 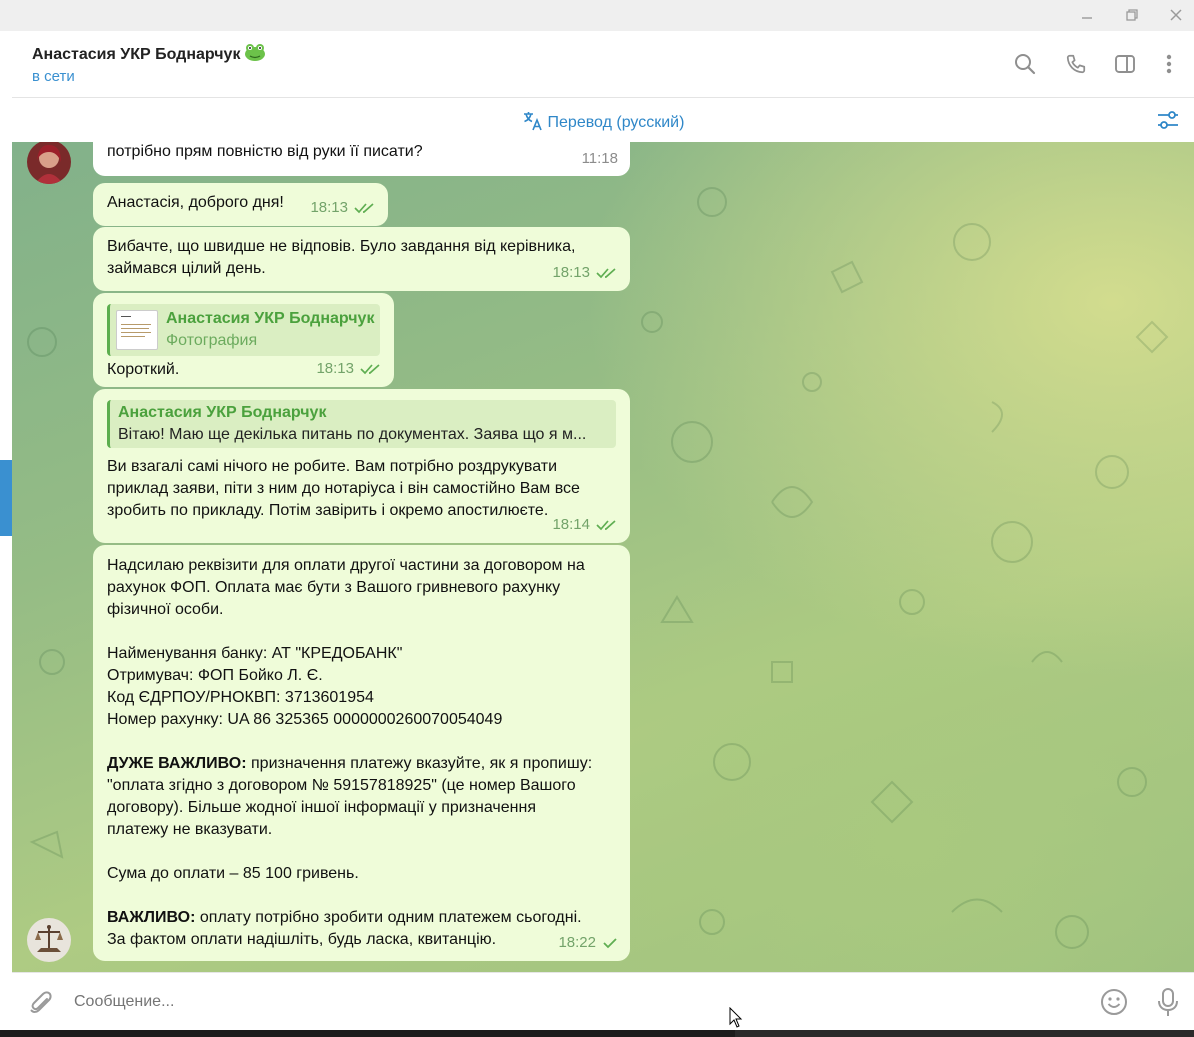 I want to click on message-bubble-outgoing: Анастасія, доброго дня! 18:13, so click(x=240, y=204).